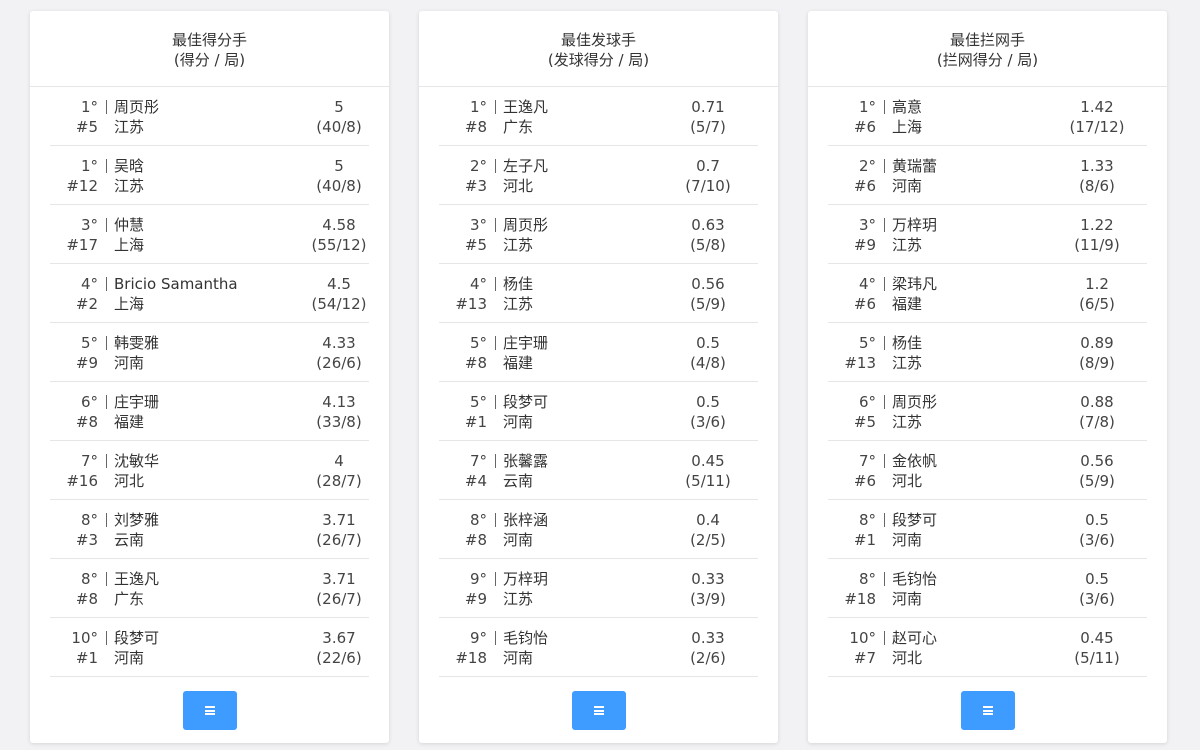 The height and width of the screenshot is (750, 1200). What do you see at coordinates (598, 40) in the screenshot?
I see `panel-title: 最佳发球手` at bounding box center [598, 40].